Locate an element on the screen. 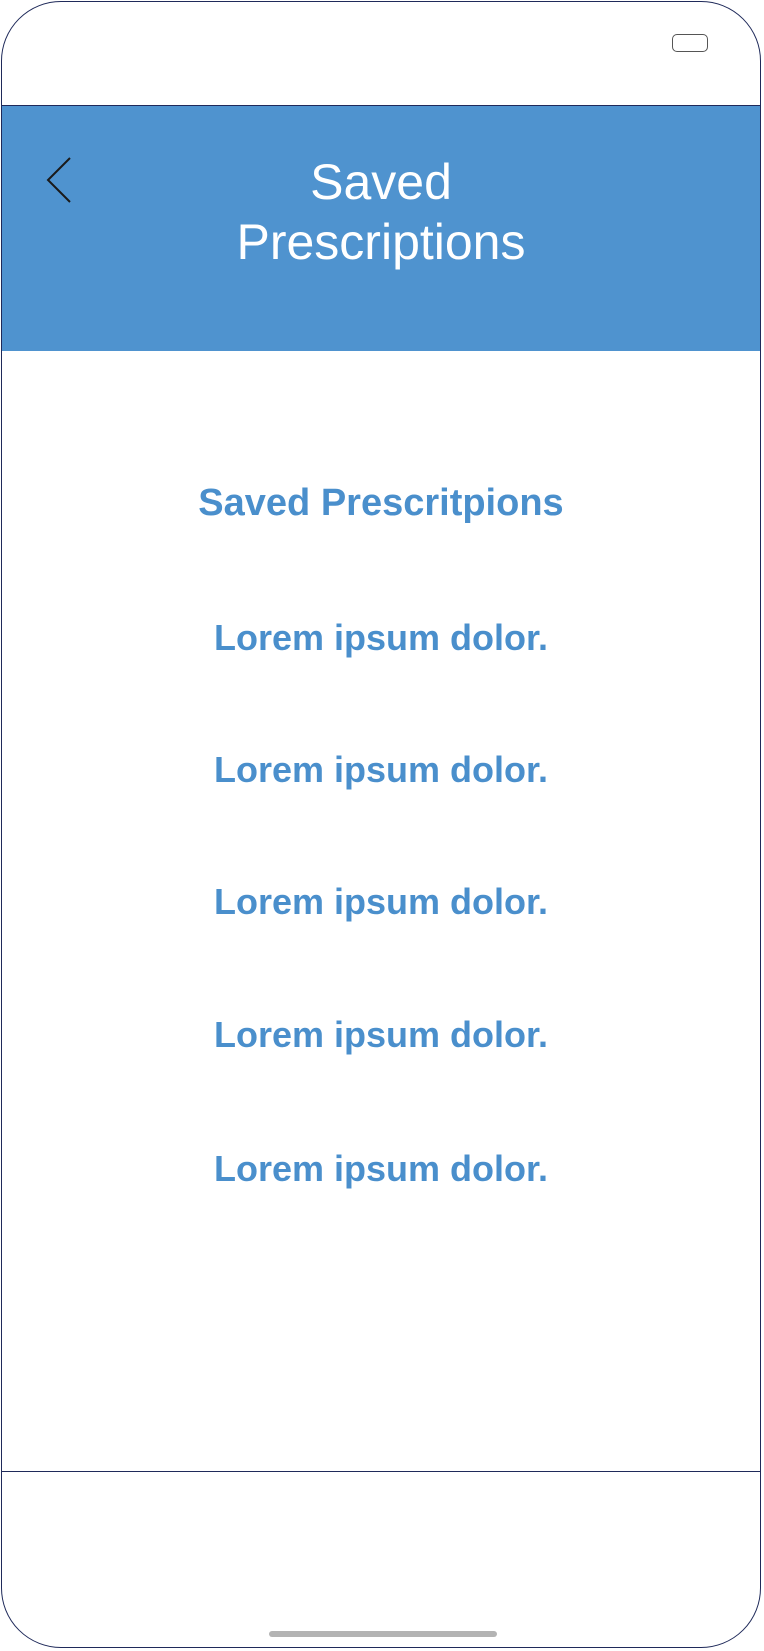  page-title-line1: Saved is located at coordinates (381, 182).